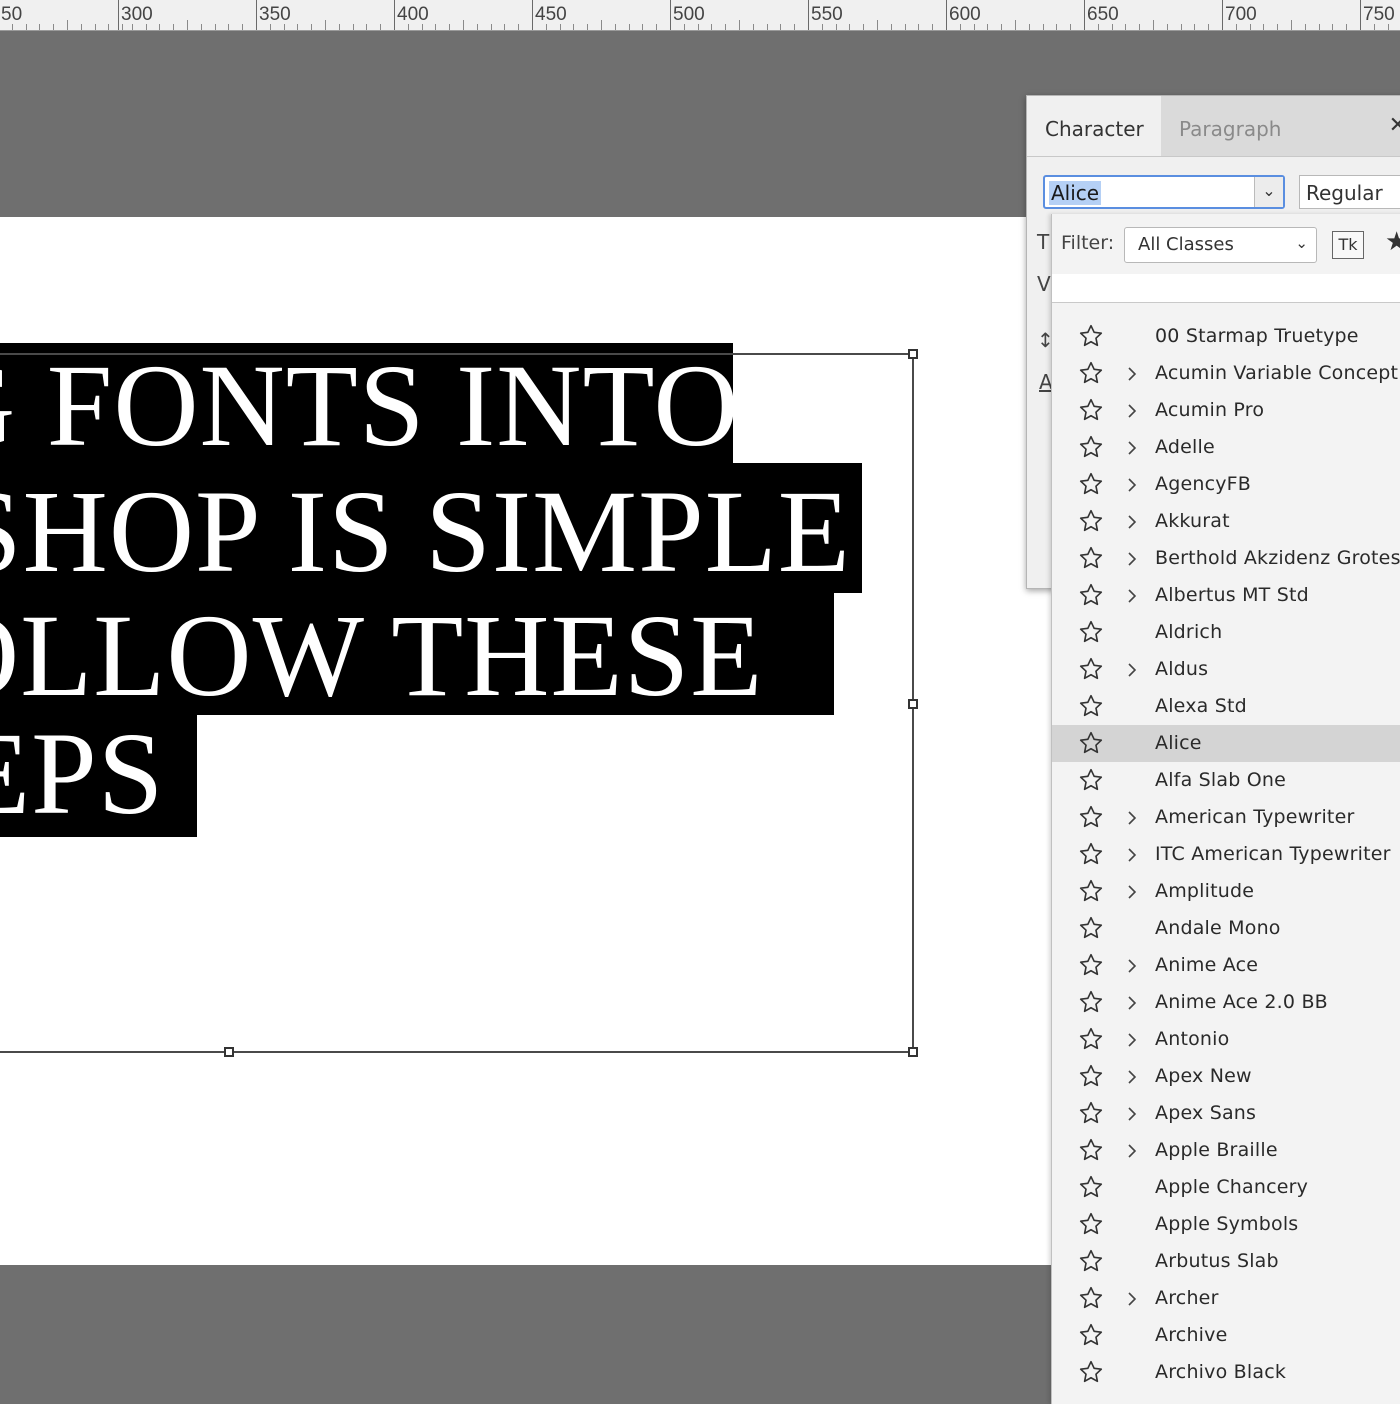  I want to click on font-list-item: Akkurat, so click(1226, 521).